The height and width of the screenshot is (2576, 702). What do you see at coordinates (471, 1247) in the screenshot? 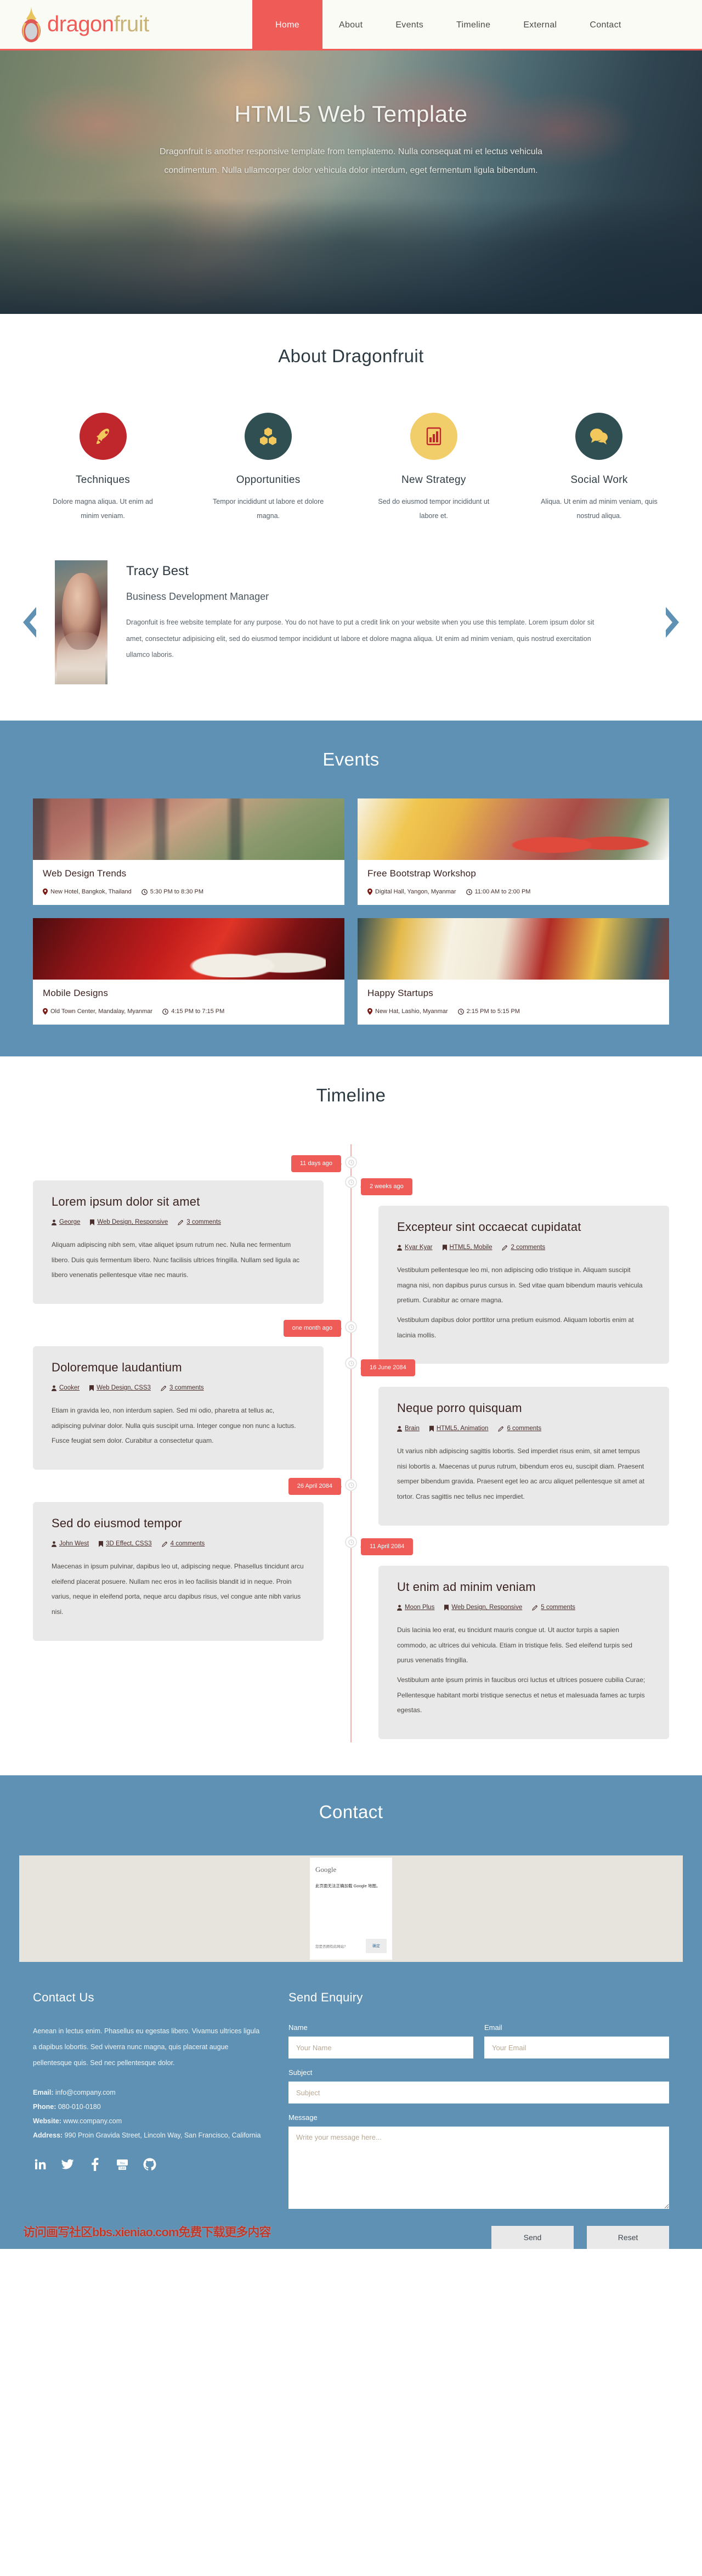
I see `timeline-tags-link: HTML5, Mobile` at bounding box center [471, 1247].